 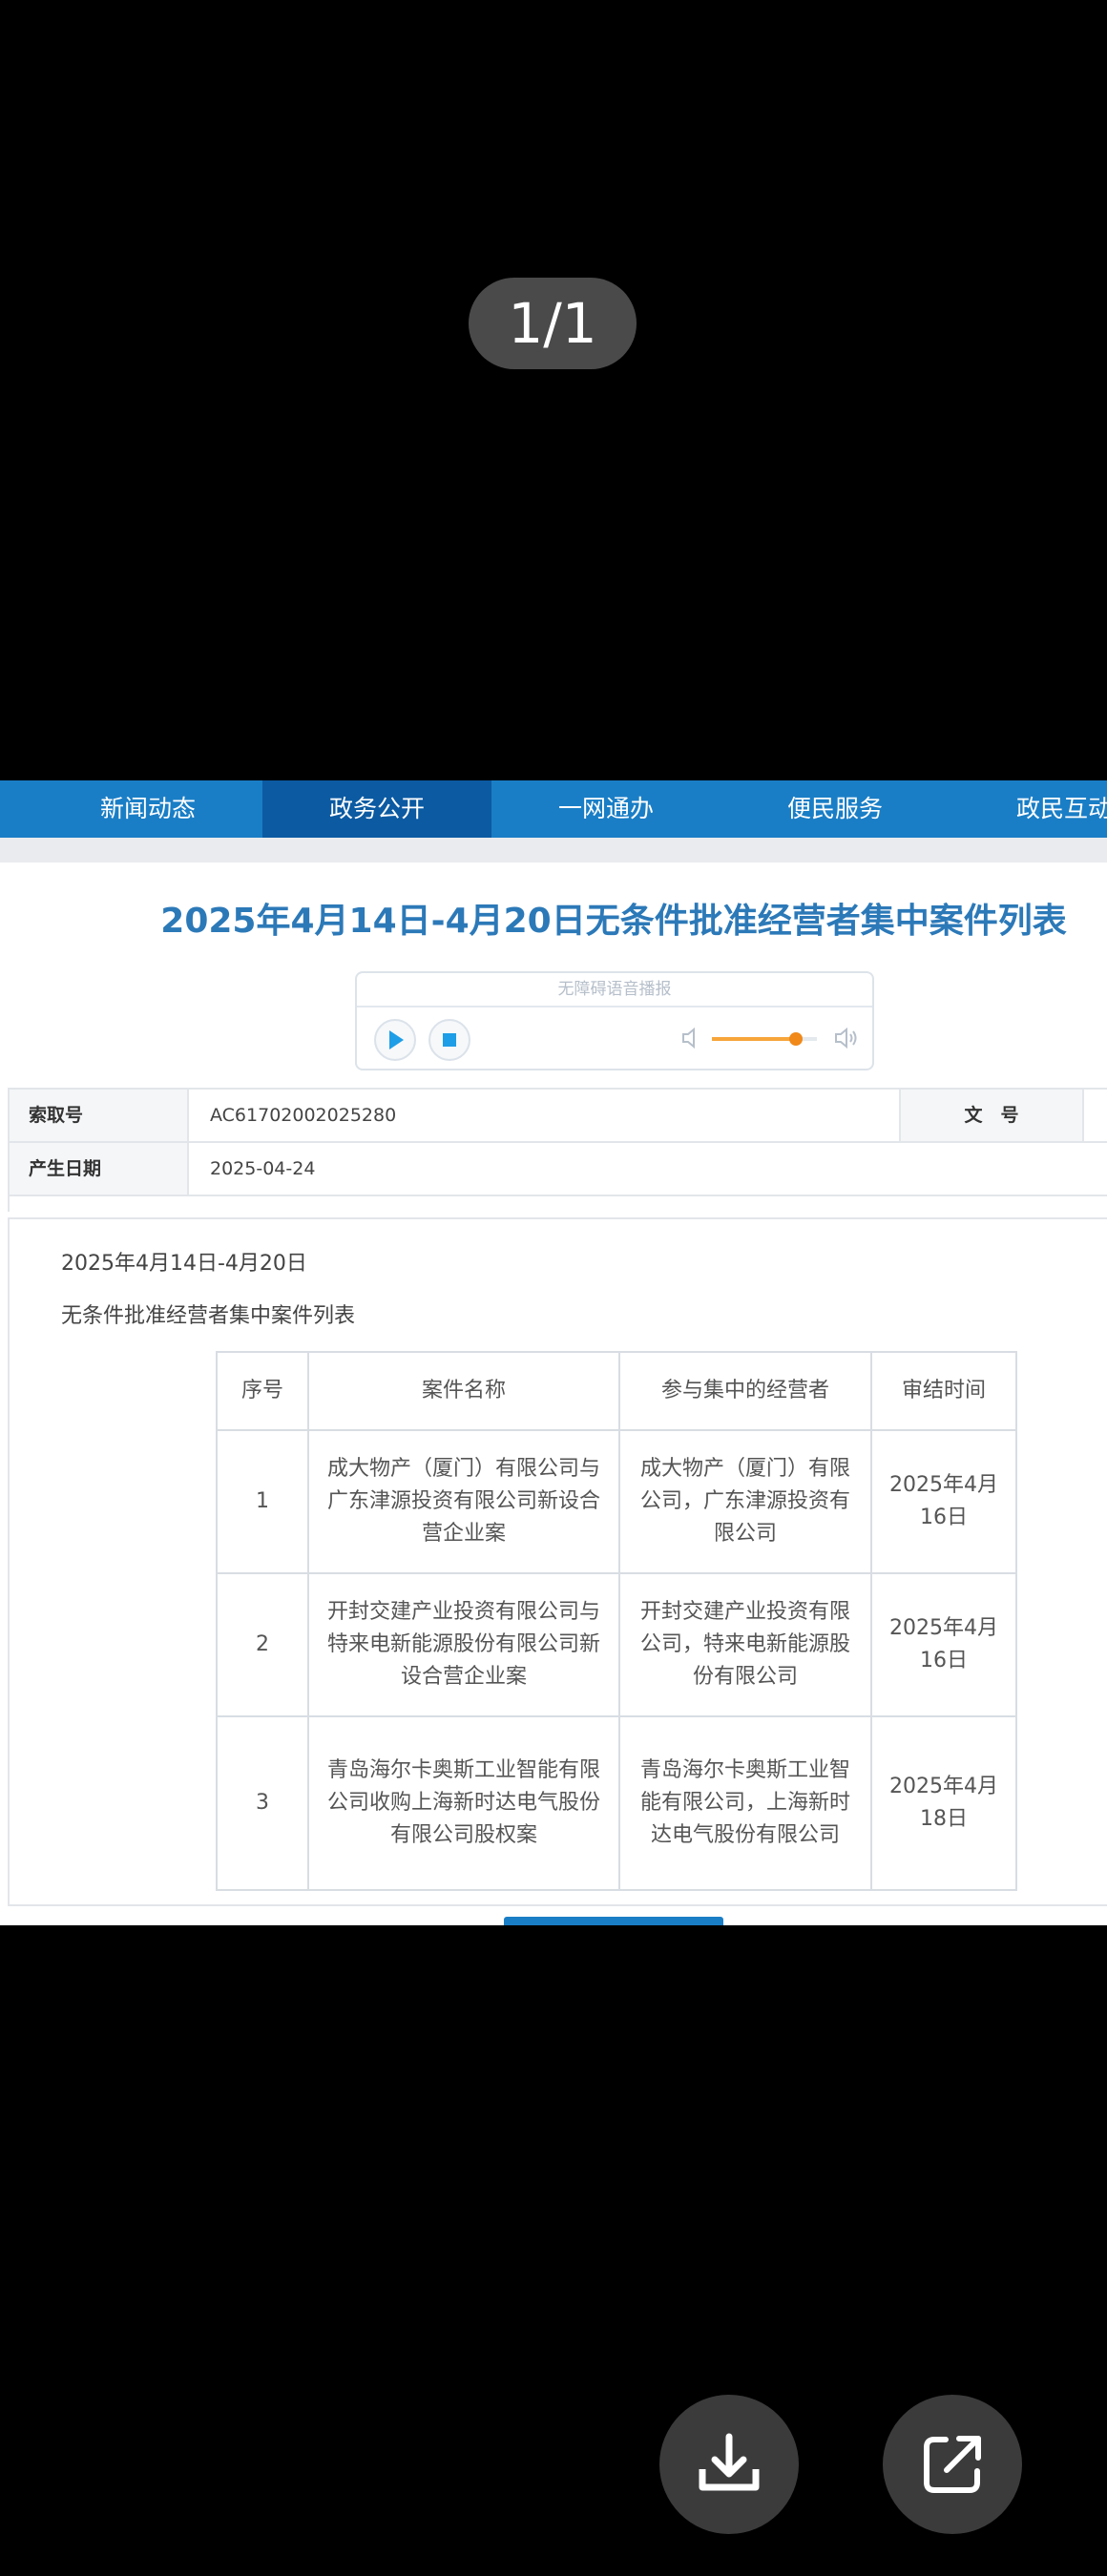 I want to click on play-button, so click(x=395, y=1040).